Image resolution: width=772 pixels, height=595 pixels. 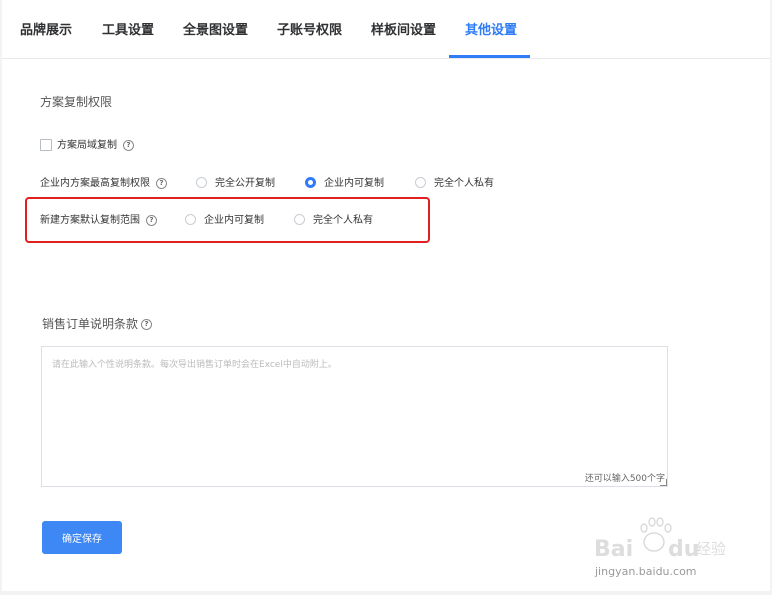 I want to click on local-copy-label: 方案局域复制, so click(x=87, y=145).